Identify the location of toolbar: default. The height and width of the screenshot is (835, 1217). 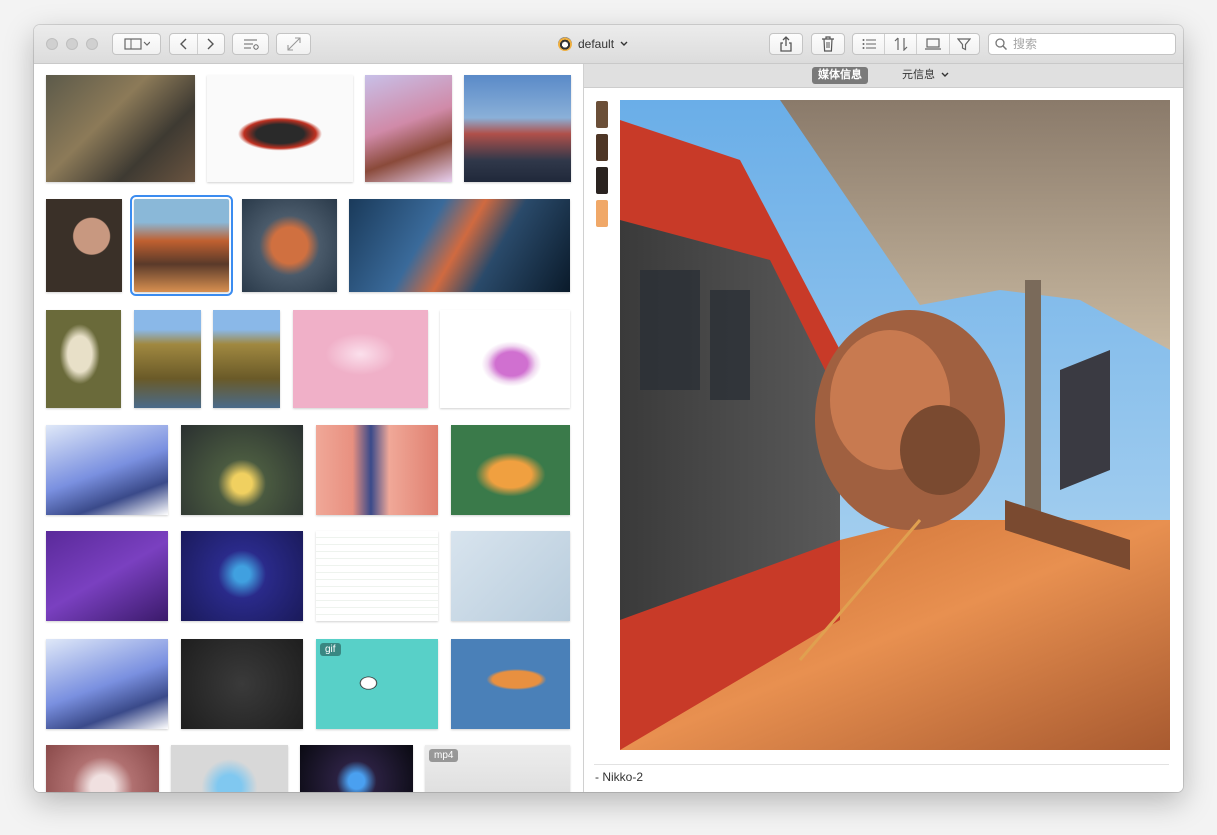
(608, 44).